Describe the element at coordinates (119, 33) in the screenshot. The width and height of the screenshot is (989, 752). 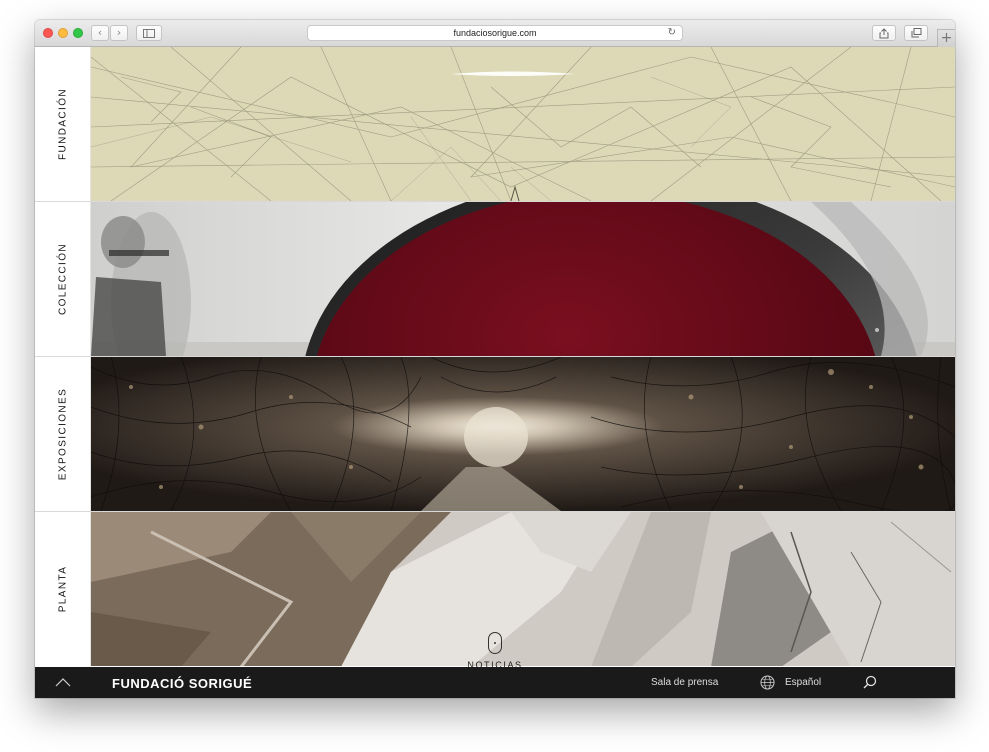
I see `forward-icon: ›` at that location.